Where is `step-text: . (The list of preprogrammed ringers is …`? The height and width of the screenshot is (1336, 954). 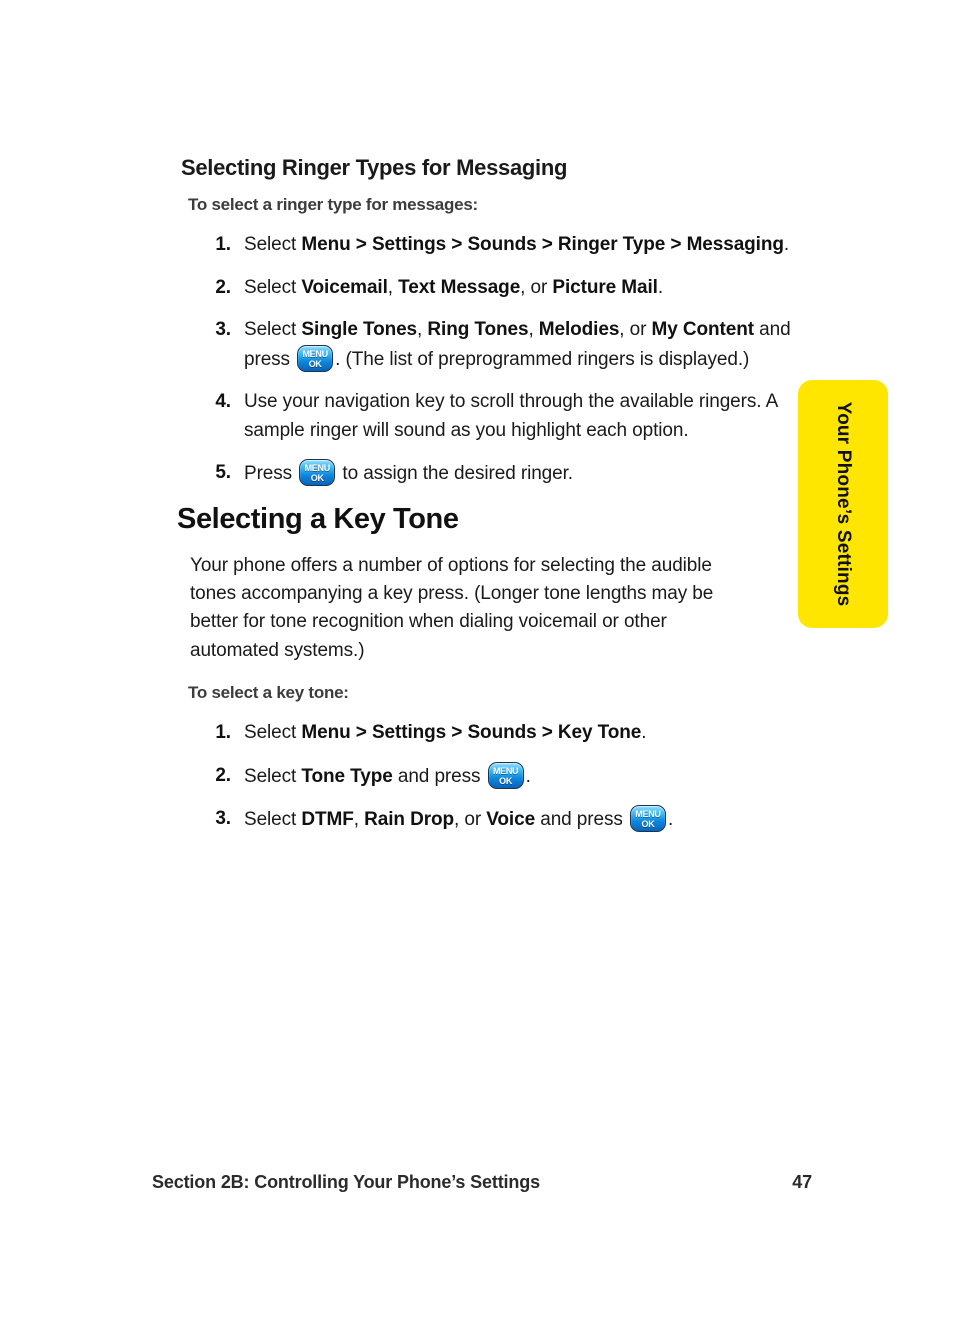
step-text: . (The list of preprogrammed ringers is … is located at coordinates (542, 359).